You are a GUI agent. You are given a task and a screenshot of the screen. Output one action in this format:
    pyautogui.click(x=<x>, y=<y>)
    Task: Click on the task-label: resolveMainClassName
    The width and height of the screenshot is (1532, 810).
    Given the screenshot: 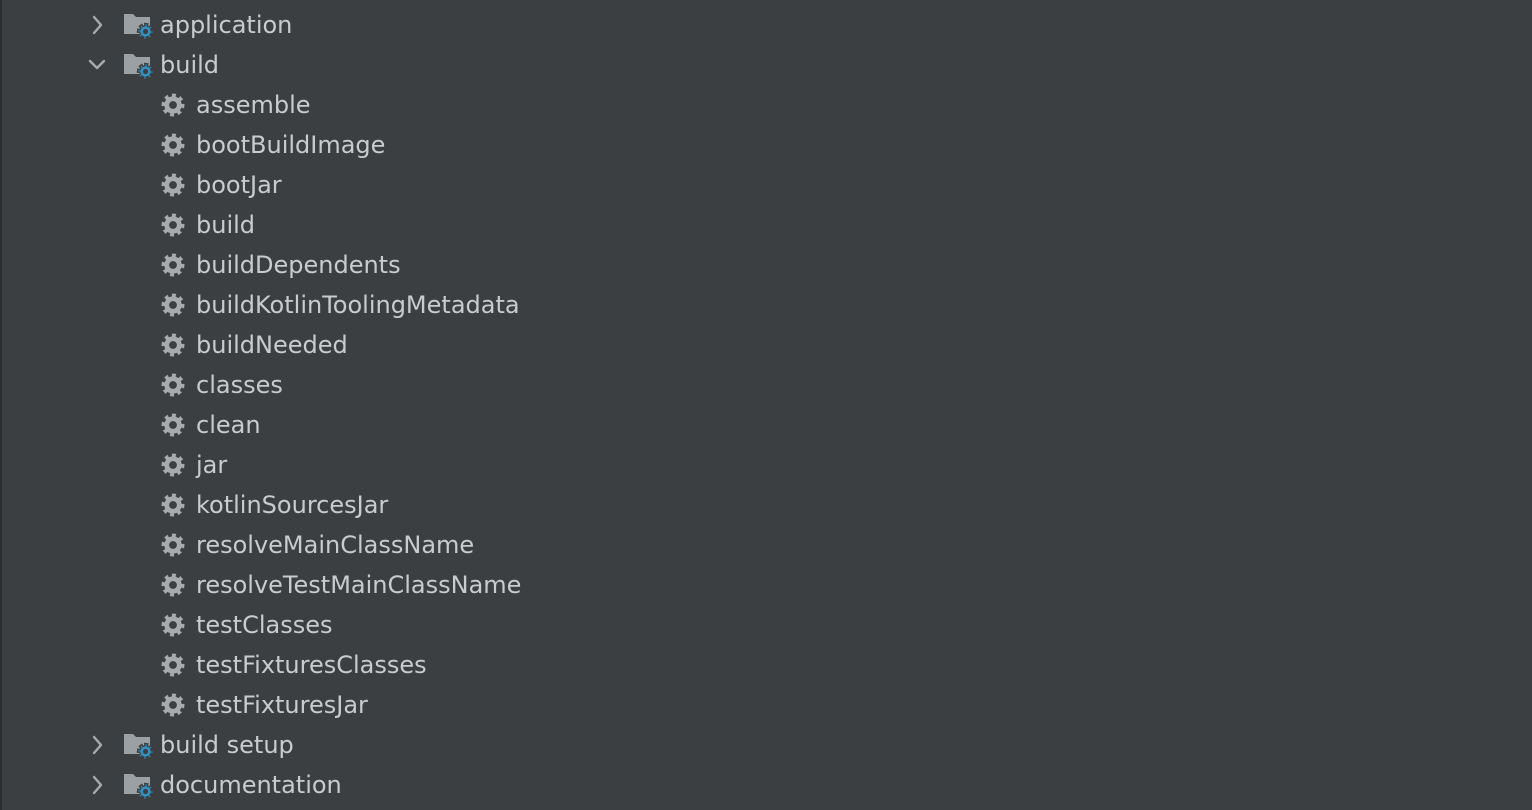 What is the action you would take?
    pyautogui.click(x=335, y=545)
    